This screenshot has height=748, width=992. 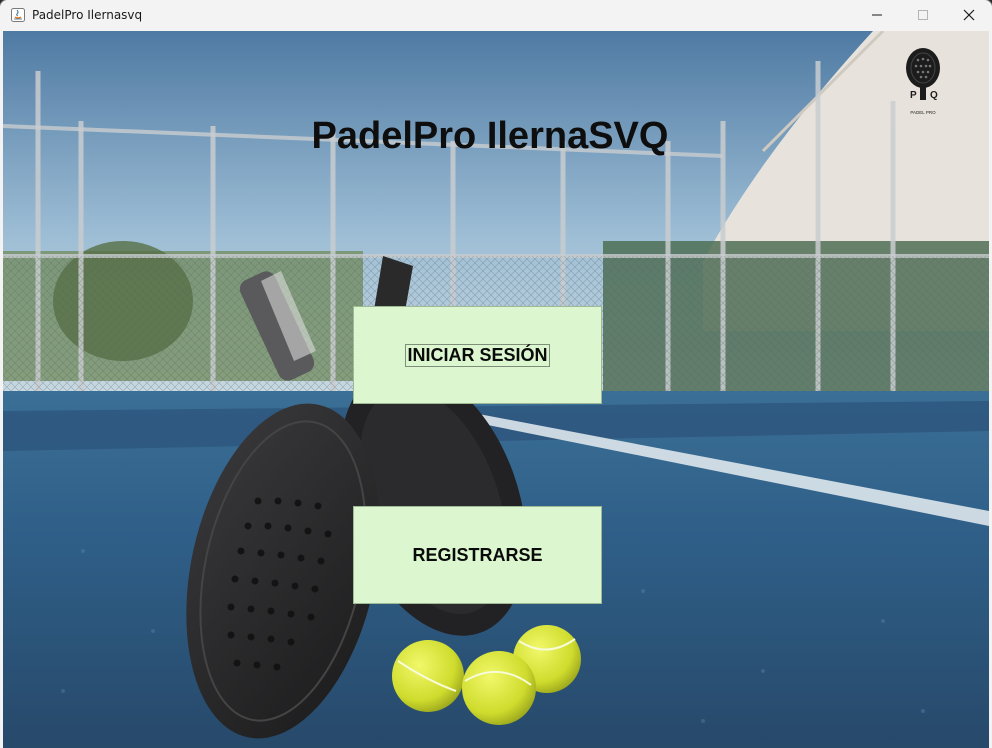 I want to click on register-button: REGISTRARSE, so click(x=477, y=555).